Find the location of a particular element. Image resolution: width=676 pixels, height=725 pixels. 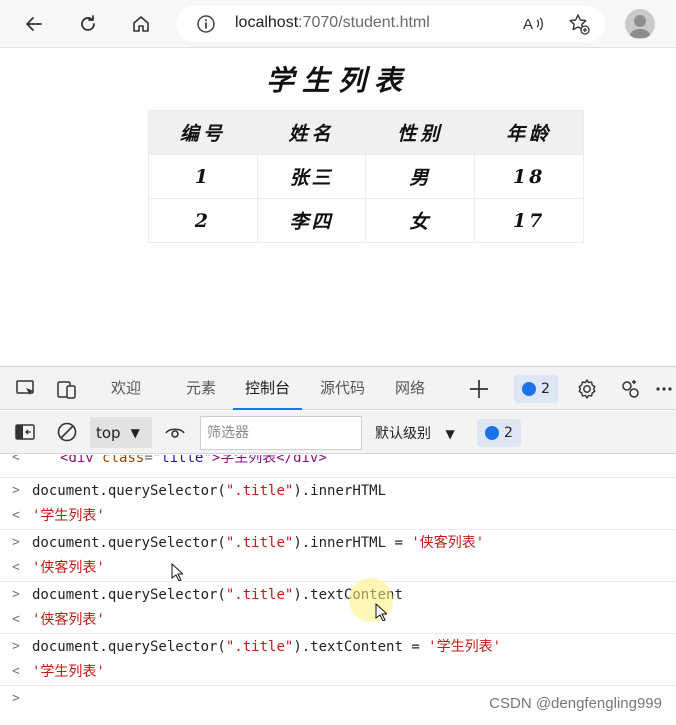

log-level-value: 默认级别 is located at coordinates (403, 434).